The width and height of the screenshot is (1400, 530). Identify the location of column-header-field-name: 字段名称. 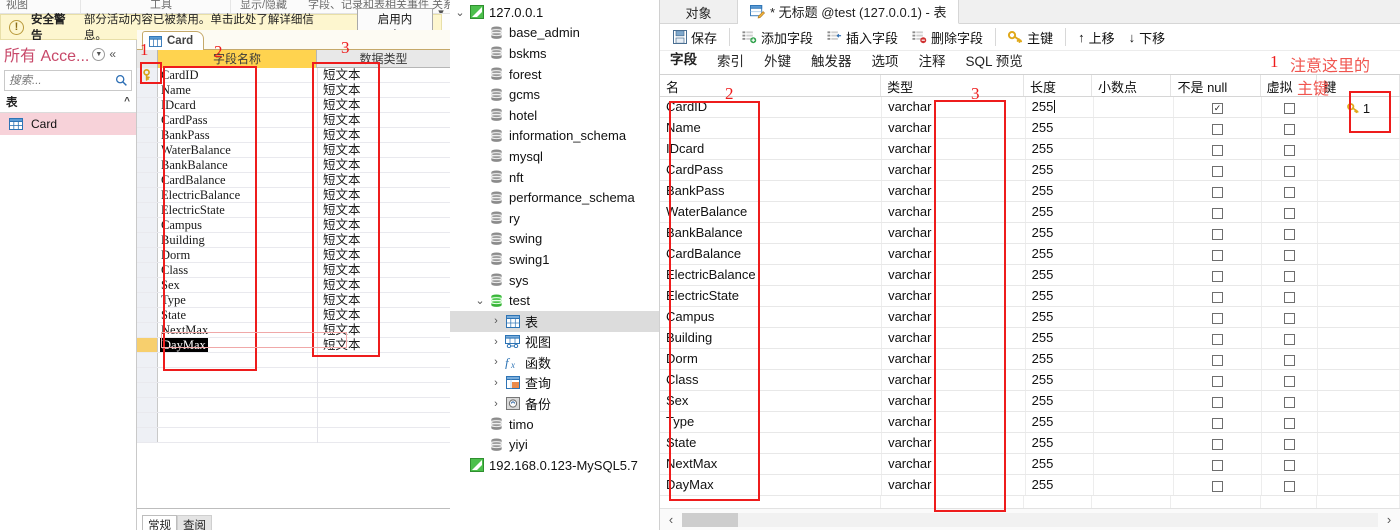
(237, 59).